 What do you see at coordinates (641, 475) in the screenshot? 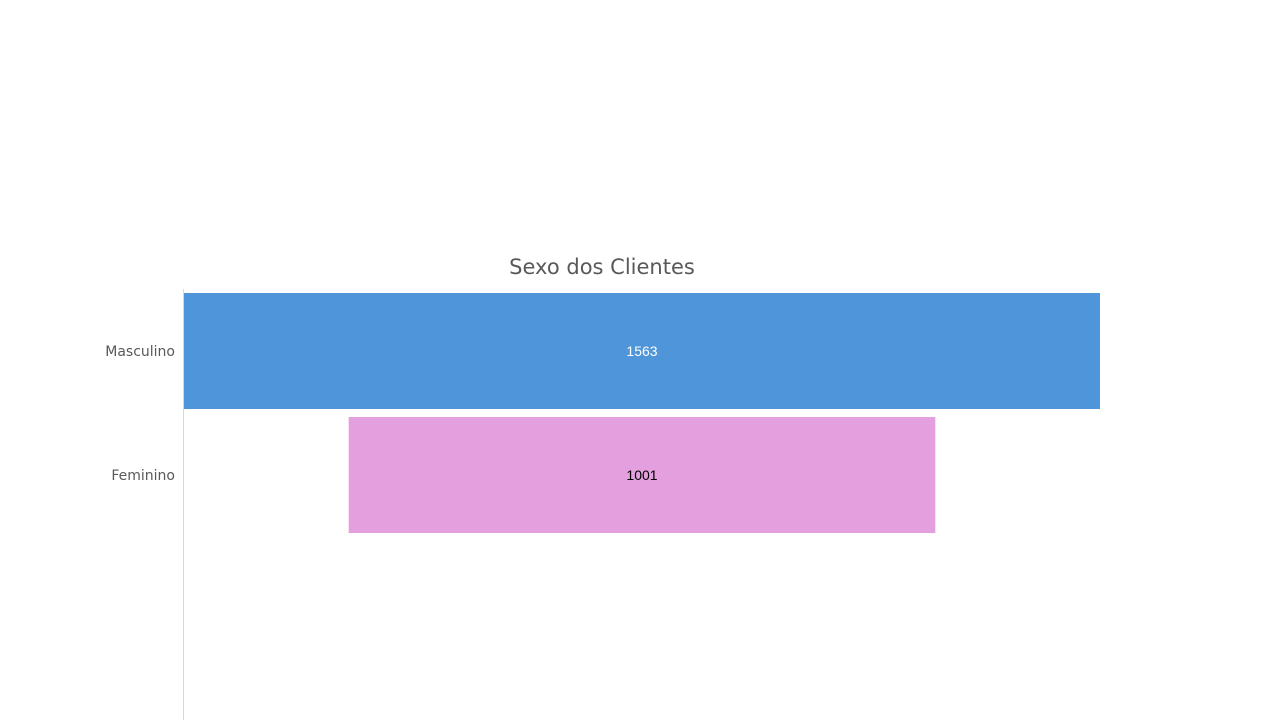
I see `data-label-feminino: 1001` at bounding box center [641, 475].